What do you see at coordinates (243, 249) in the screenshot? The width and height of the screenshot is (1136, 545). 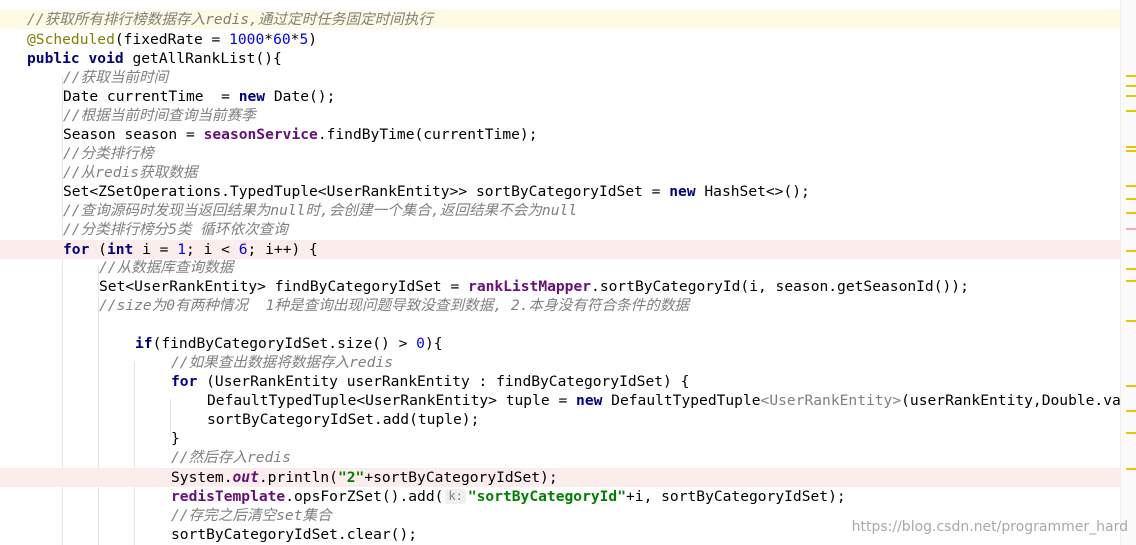 I see `number-literal: 6` at bounding box center [243, 249].